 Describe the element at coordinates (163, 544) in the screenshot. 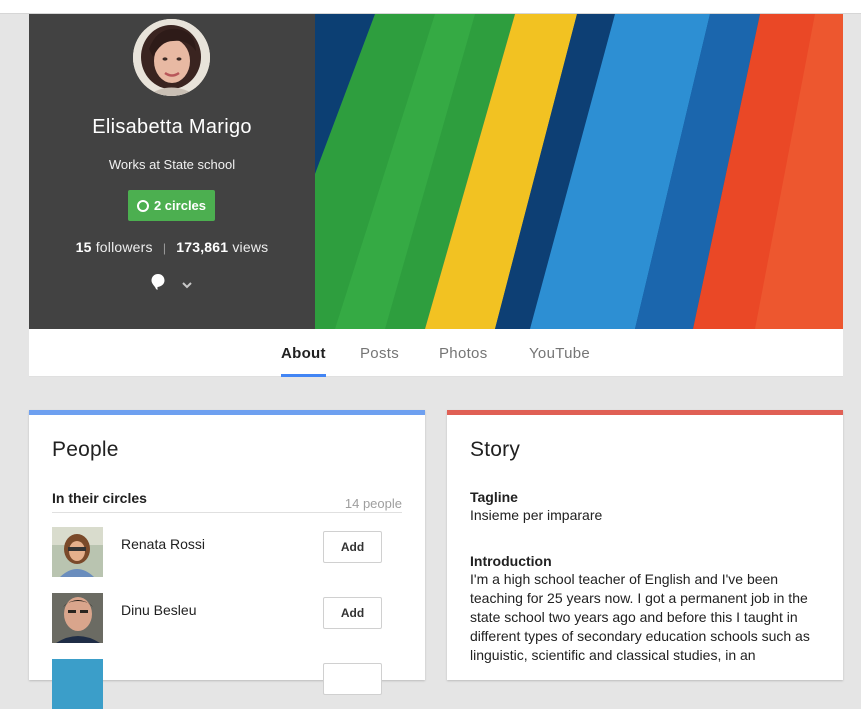

I see `person-name: Renata Rossi` at that location.